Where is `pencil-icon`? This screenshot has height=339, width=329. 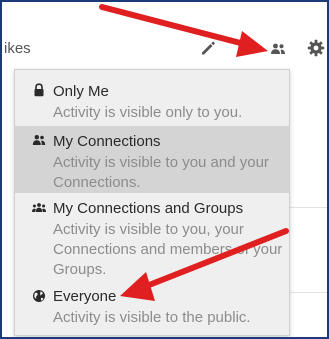
pencil-icon is located at coordinates (208, 48).